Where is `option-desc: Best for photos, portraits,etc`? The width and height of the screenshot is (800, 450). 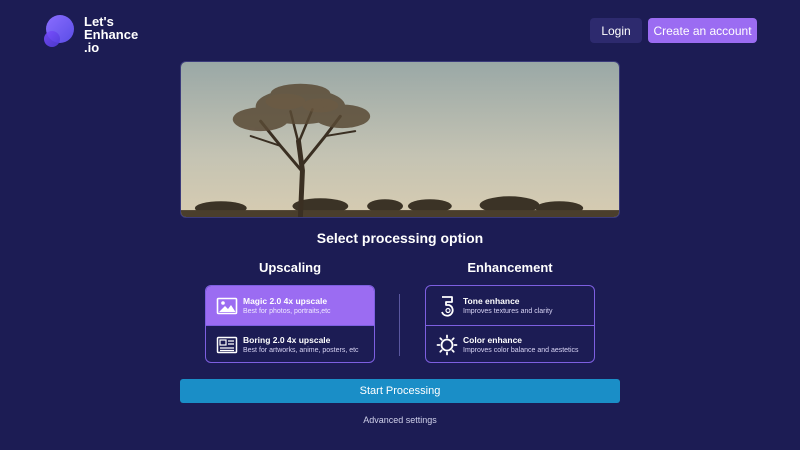 option-desc: Best for photos, portraits,etc is located at coordinates (287, 311).